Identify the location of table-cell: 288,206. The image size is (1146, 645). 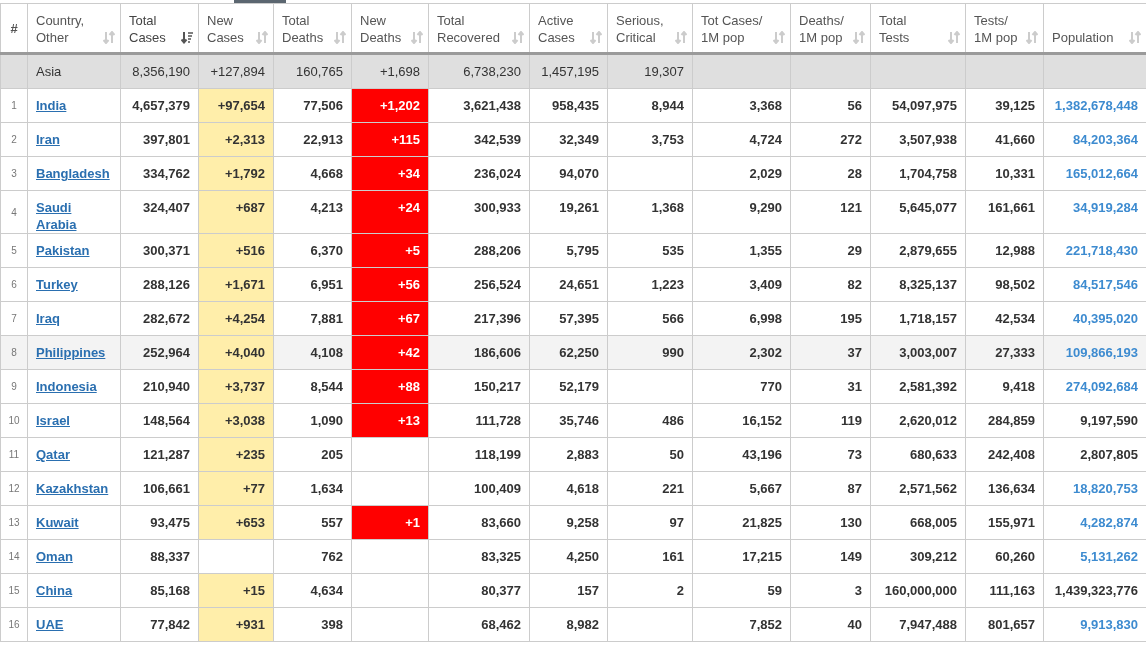
(479, 250).